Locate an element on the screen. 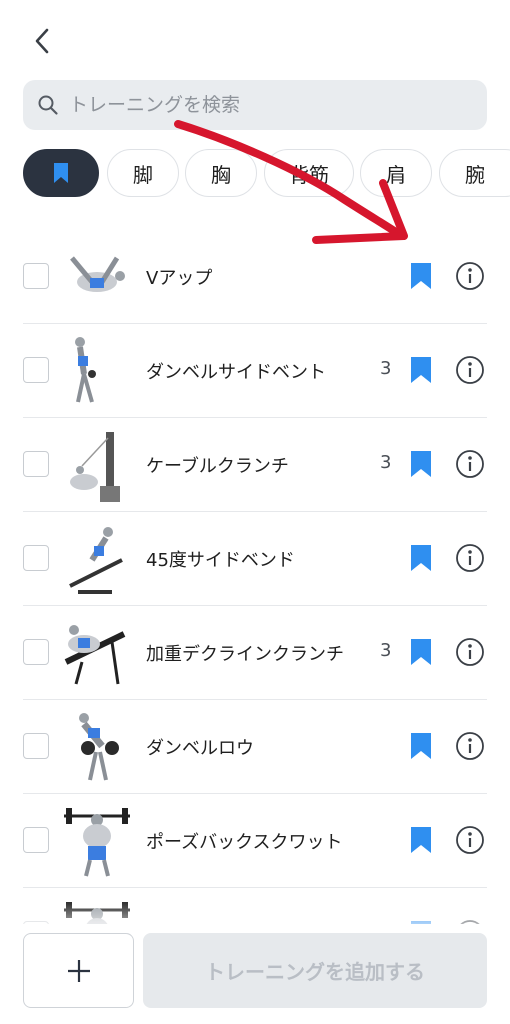  exercise-name: 45度サイドベンド is located at coordinates (220, 560).